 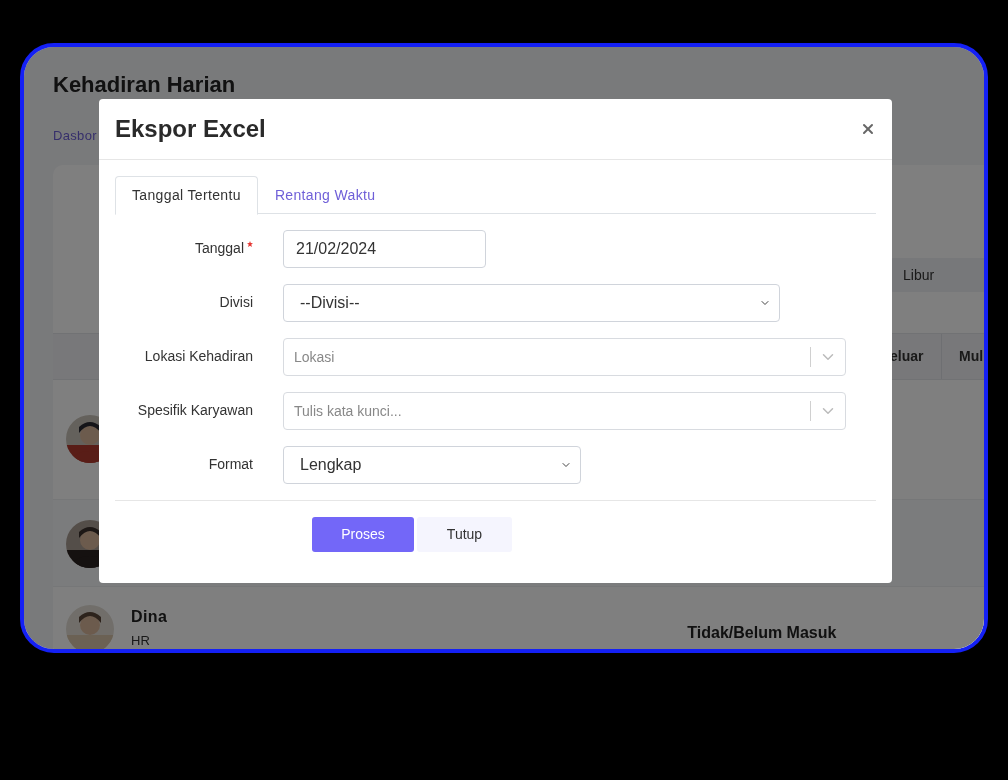 I want to click on date-field: 21/02/2024, so click(x=384, y=249).